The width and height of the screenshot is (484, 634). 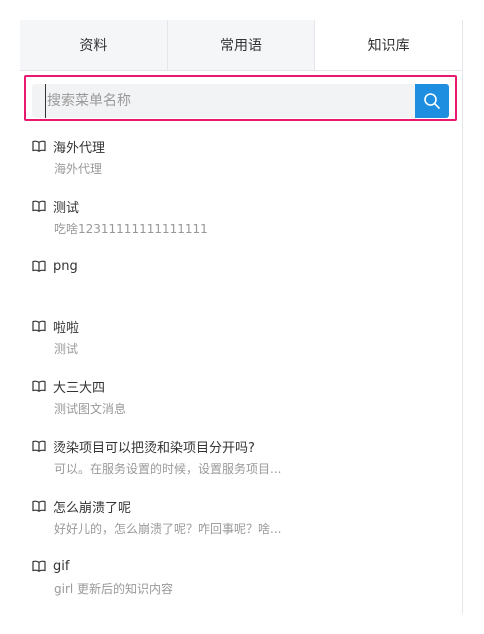 I want to click on search-highlight-outline, so click(x=240, y=98).